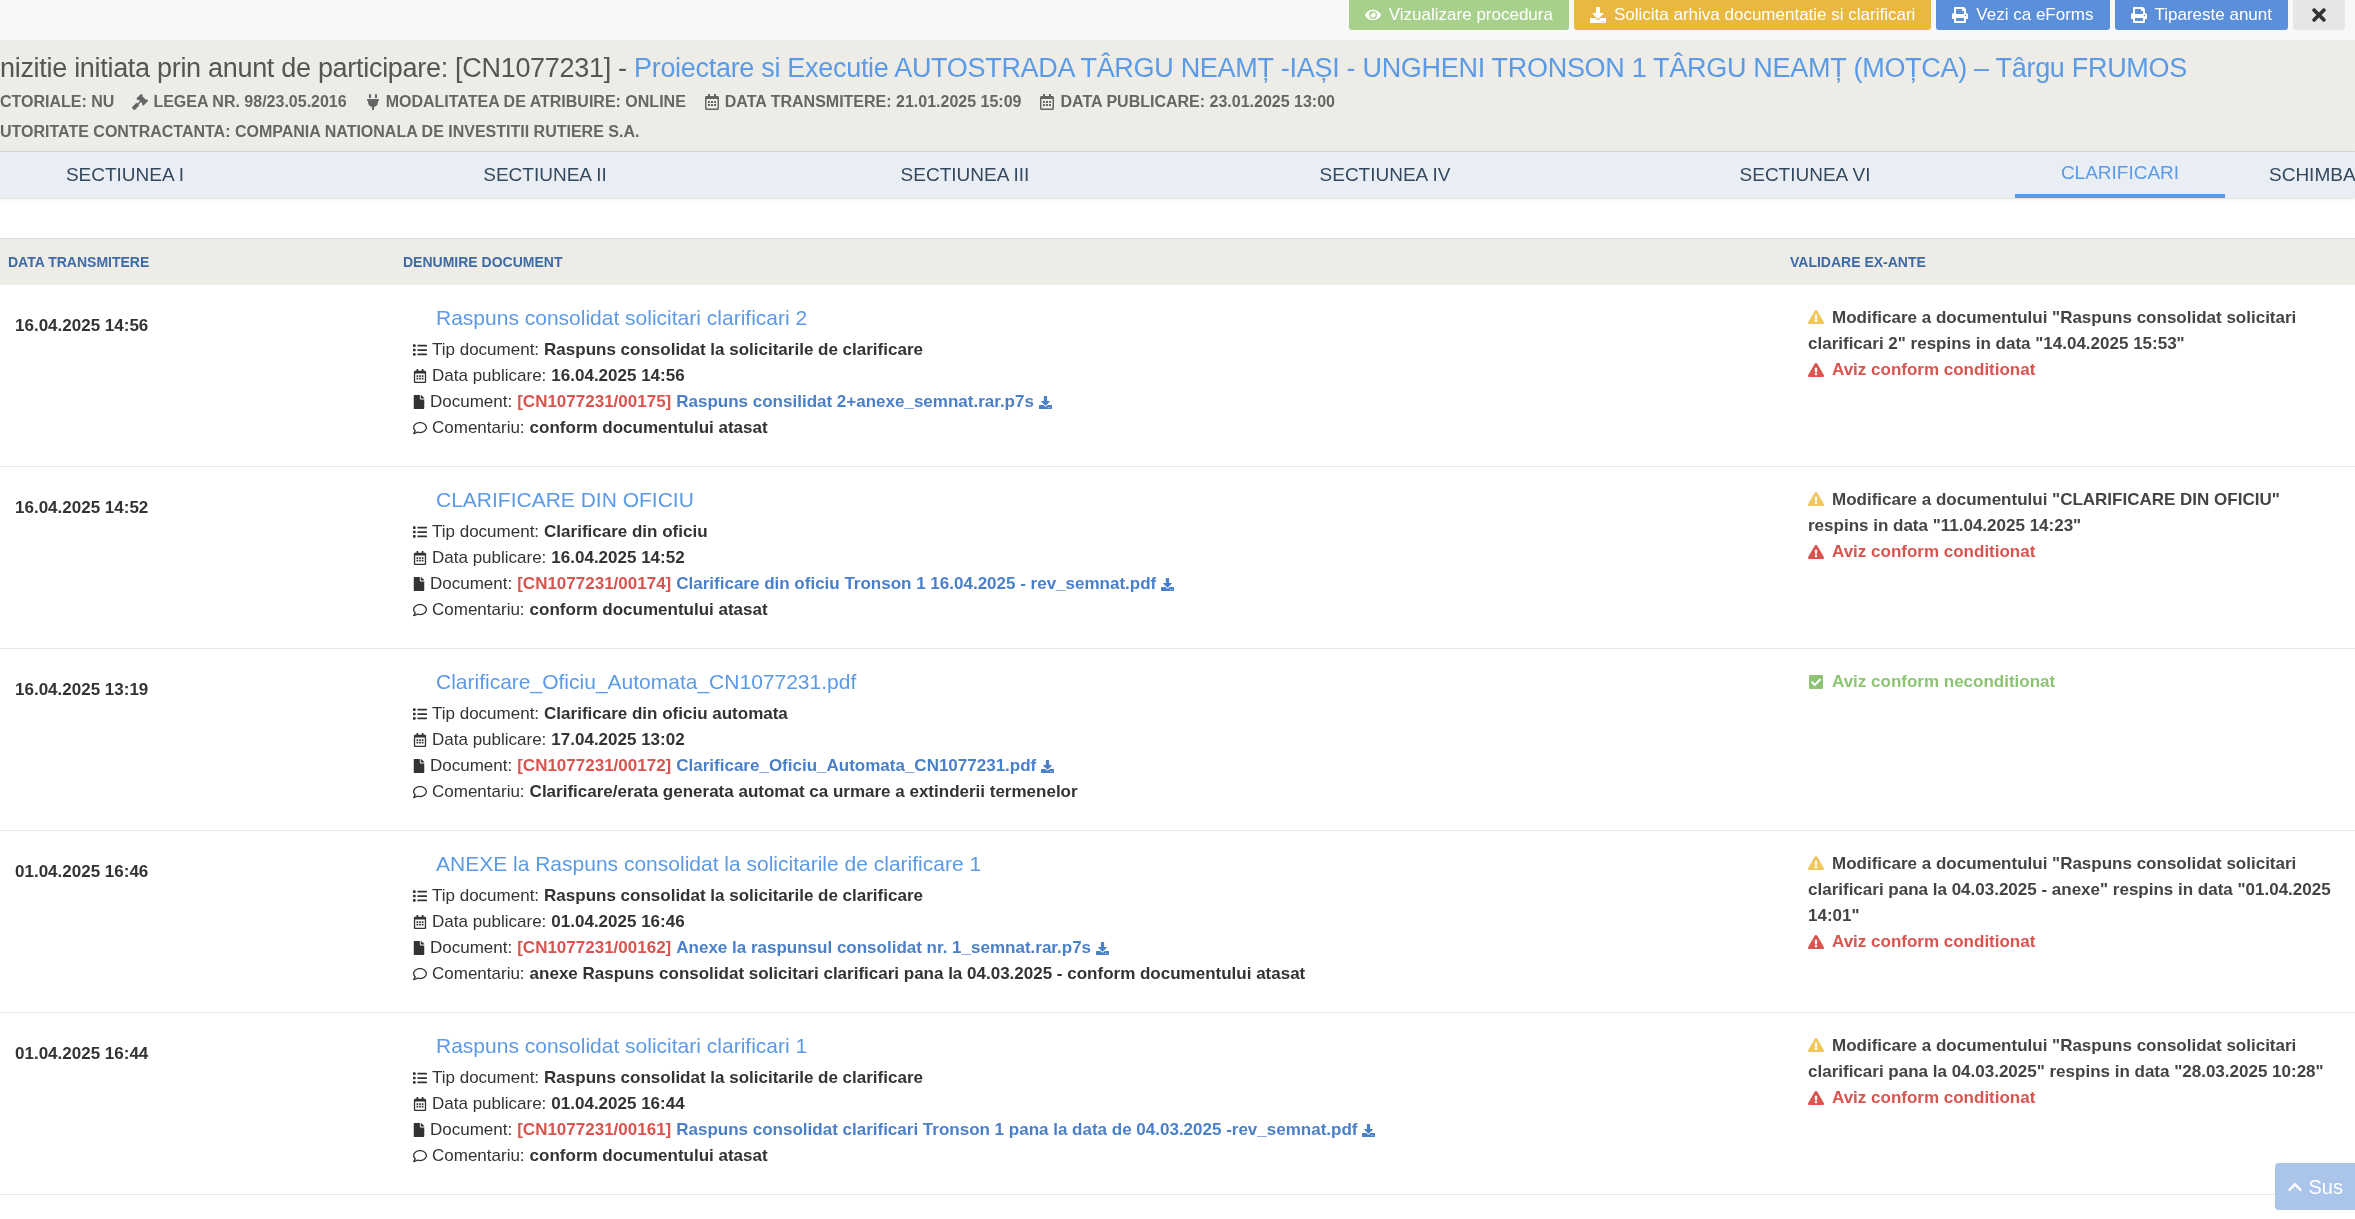 Image resolution: width=2355 pixels, height=1219 pixels. Describe the element at coordinates (2120, 175) in the screenshot. I see `section-tab: CLARIFICARI` at that location.